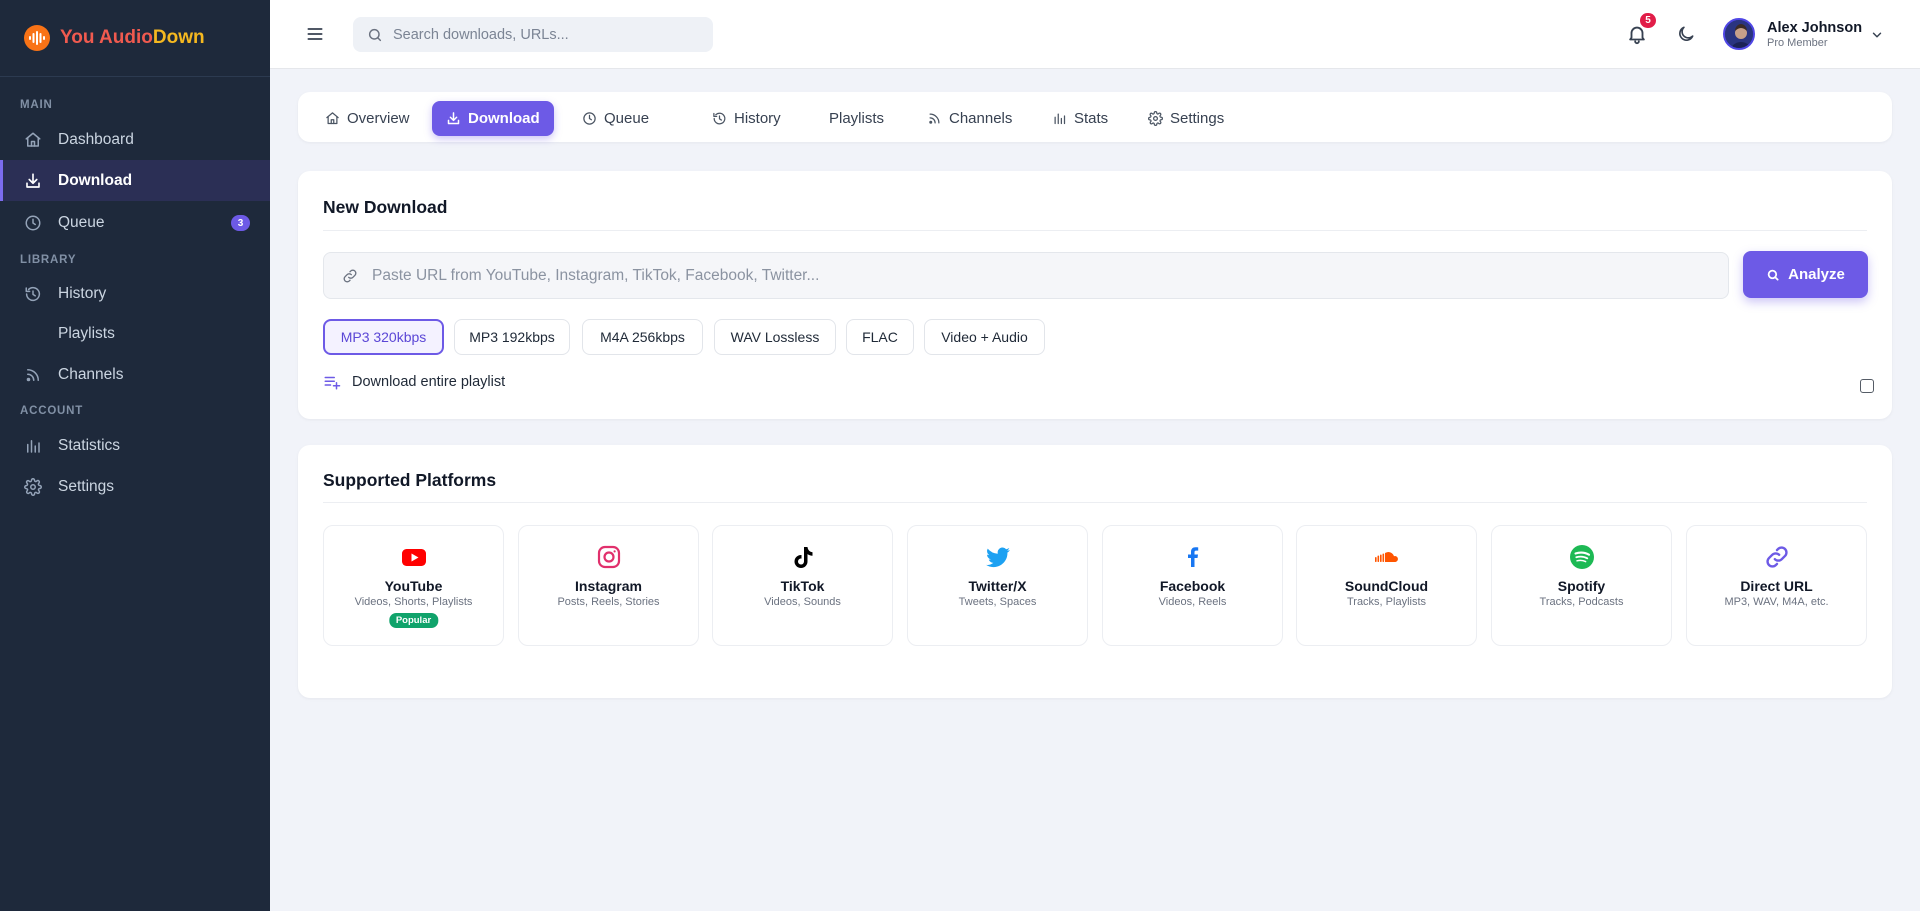 The image size is (1920, 911). I want to click on platform-card-instagram: Instagram Posts, Reels, Stories, so click(608, 585).